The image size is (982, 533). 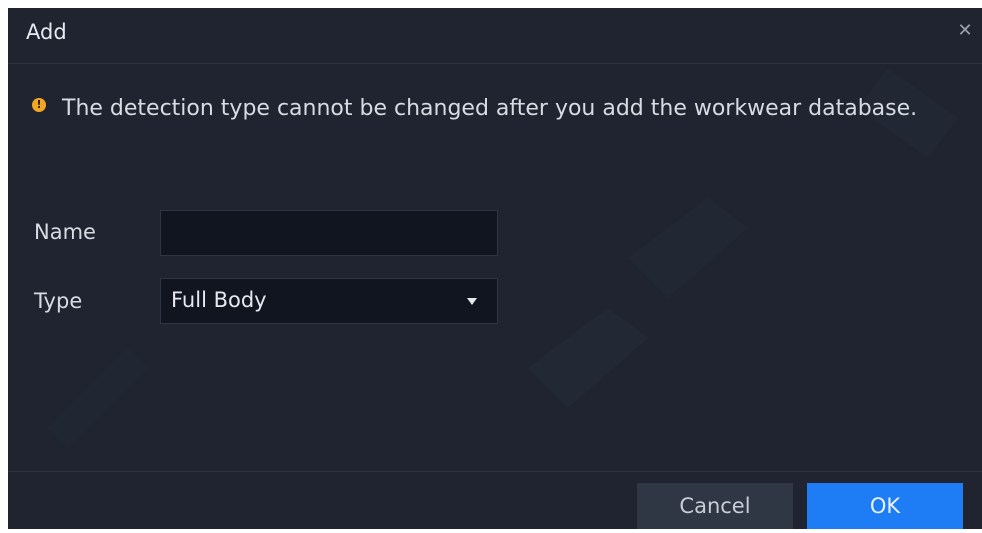 What do you see at coordinates (58, 301) in the screenshot?
I see `type-label: Type` at bounding box center [58, 301].